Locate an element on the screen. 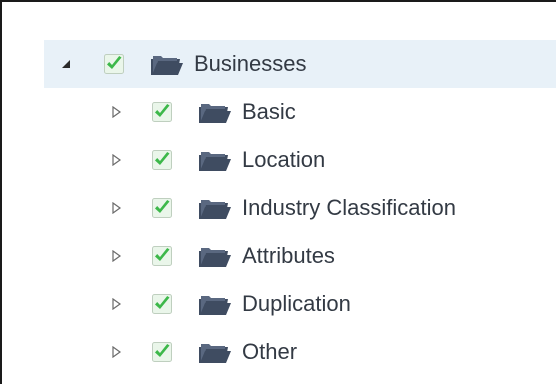 The width and height of the screenshot is (556, 384). tree-node-duplication: Duplication is located at coordinates (300, 304).